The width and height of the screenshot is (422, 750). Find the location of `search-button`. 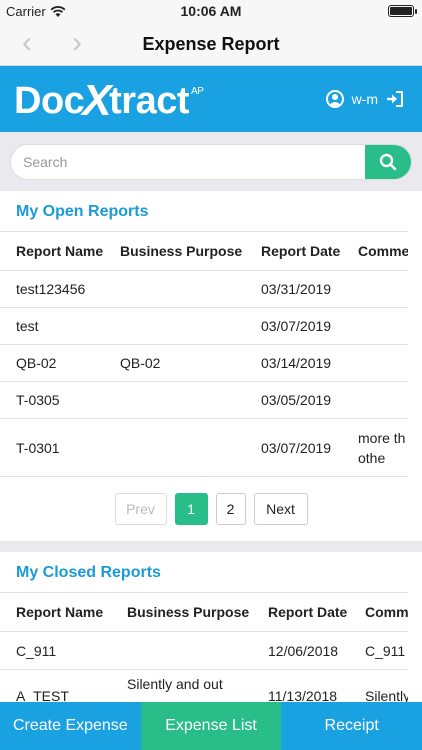

search-button is located at coordinates (388, 162).